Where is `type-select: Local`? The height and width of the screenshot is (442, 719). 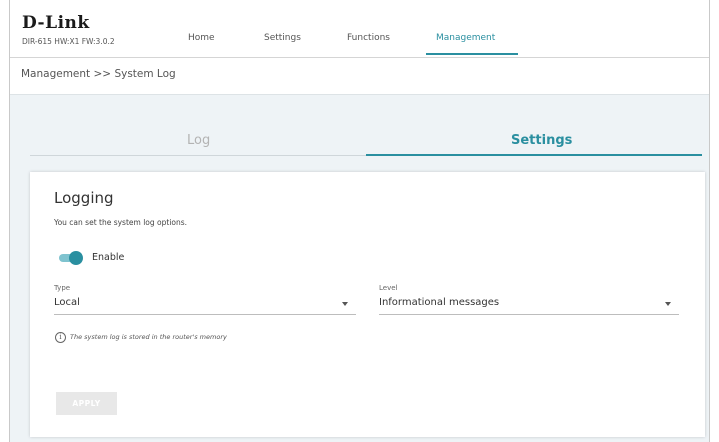
type-select: Local is located at coordinates (205, 304).